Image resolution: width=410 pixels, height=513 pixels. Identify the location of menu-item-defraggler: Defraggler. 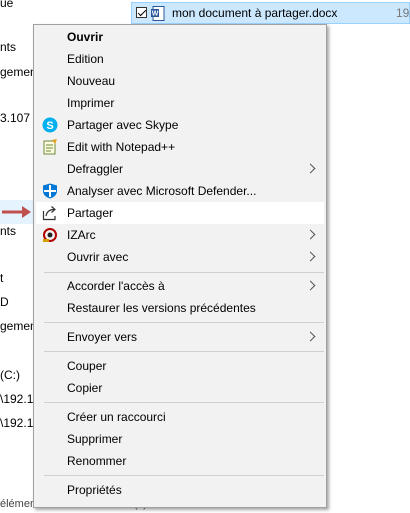
(180, 169).